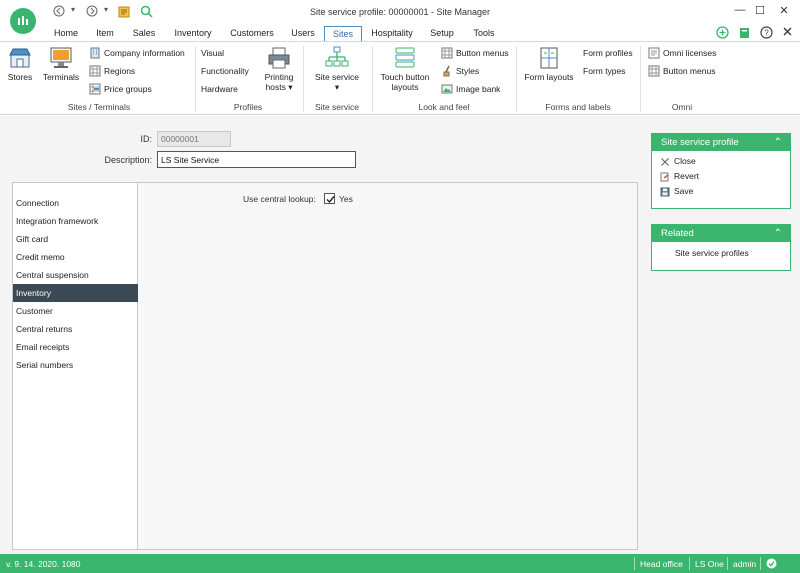  I want to click on terminals-label: Terminals, so click(61, 77).